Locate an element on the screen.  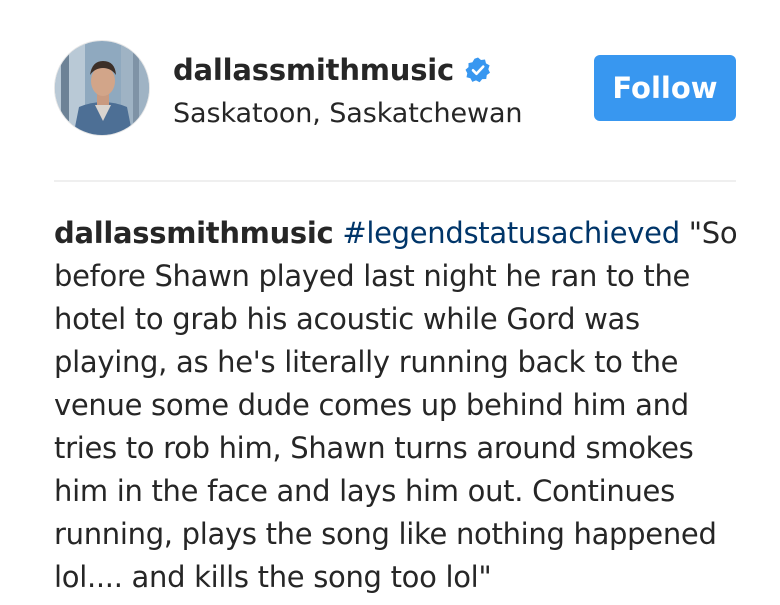
avatar is located at coordinates (102, 88).